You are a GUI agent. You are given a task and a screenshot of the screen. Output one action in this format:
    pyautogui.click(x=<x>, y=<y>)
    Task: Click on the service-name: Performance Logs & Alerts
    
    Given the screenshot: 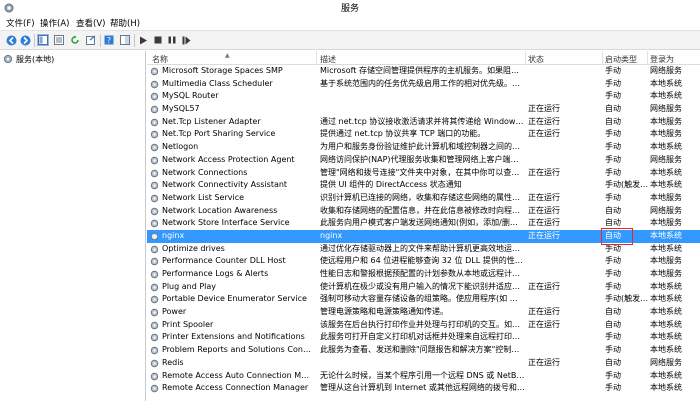 What is the action you would take?
    pyautogui.click(x=215, y=273)
    